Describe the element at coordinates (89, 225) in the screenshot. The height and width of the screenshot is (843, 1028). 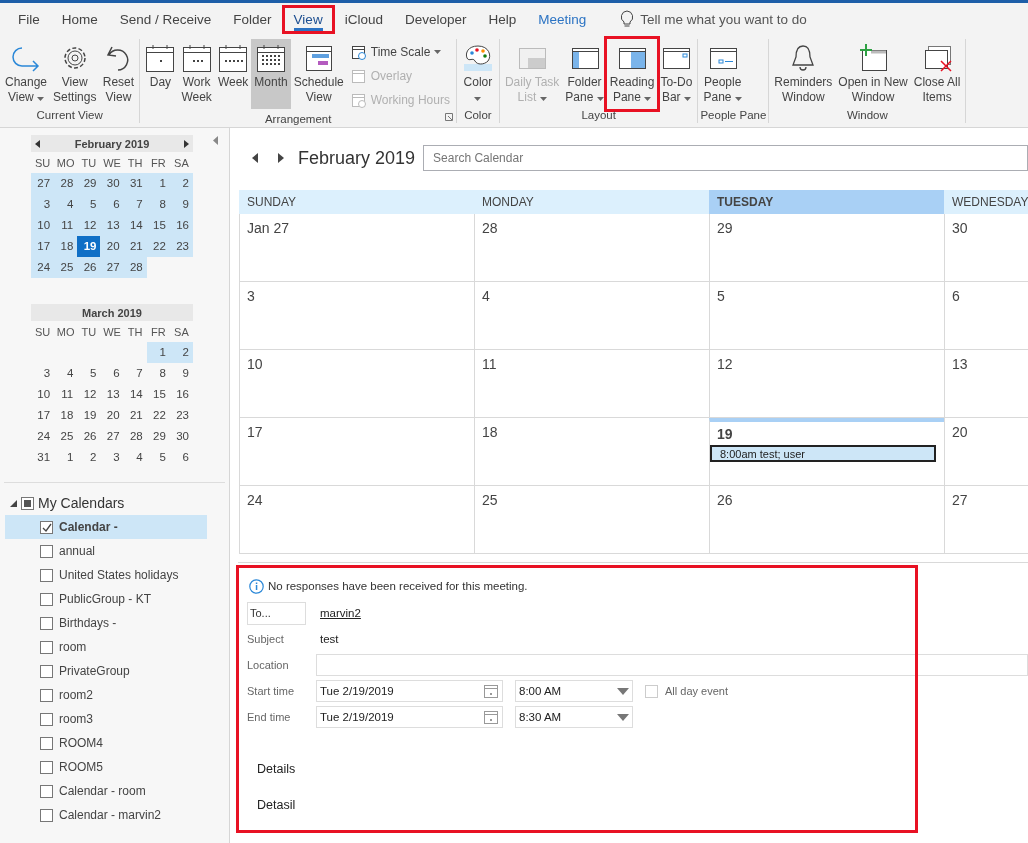
I see `mini-calendar-day: 12` at that location.